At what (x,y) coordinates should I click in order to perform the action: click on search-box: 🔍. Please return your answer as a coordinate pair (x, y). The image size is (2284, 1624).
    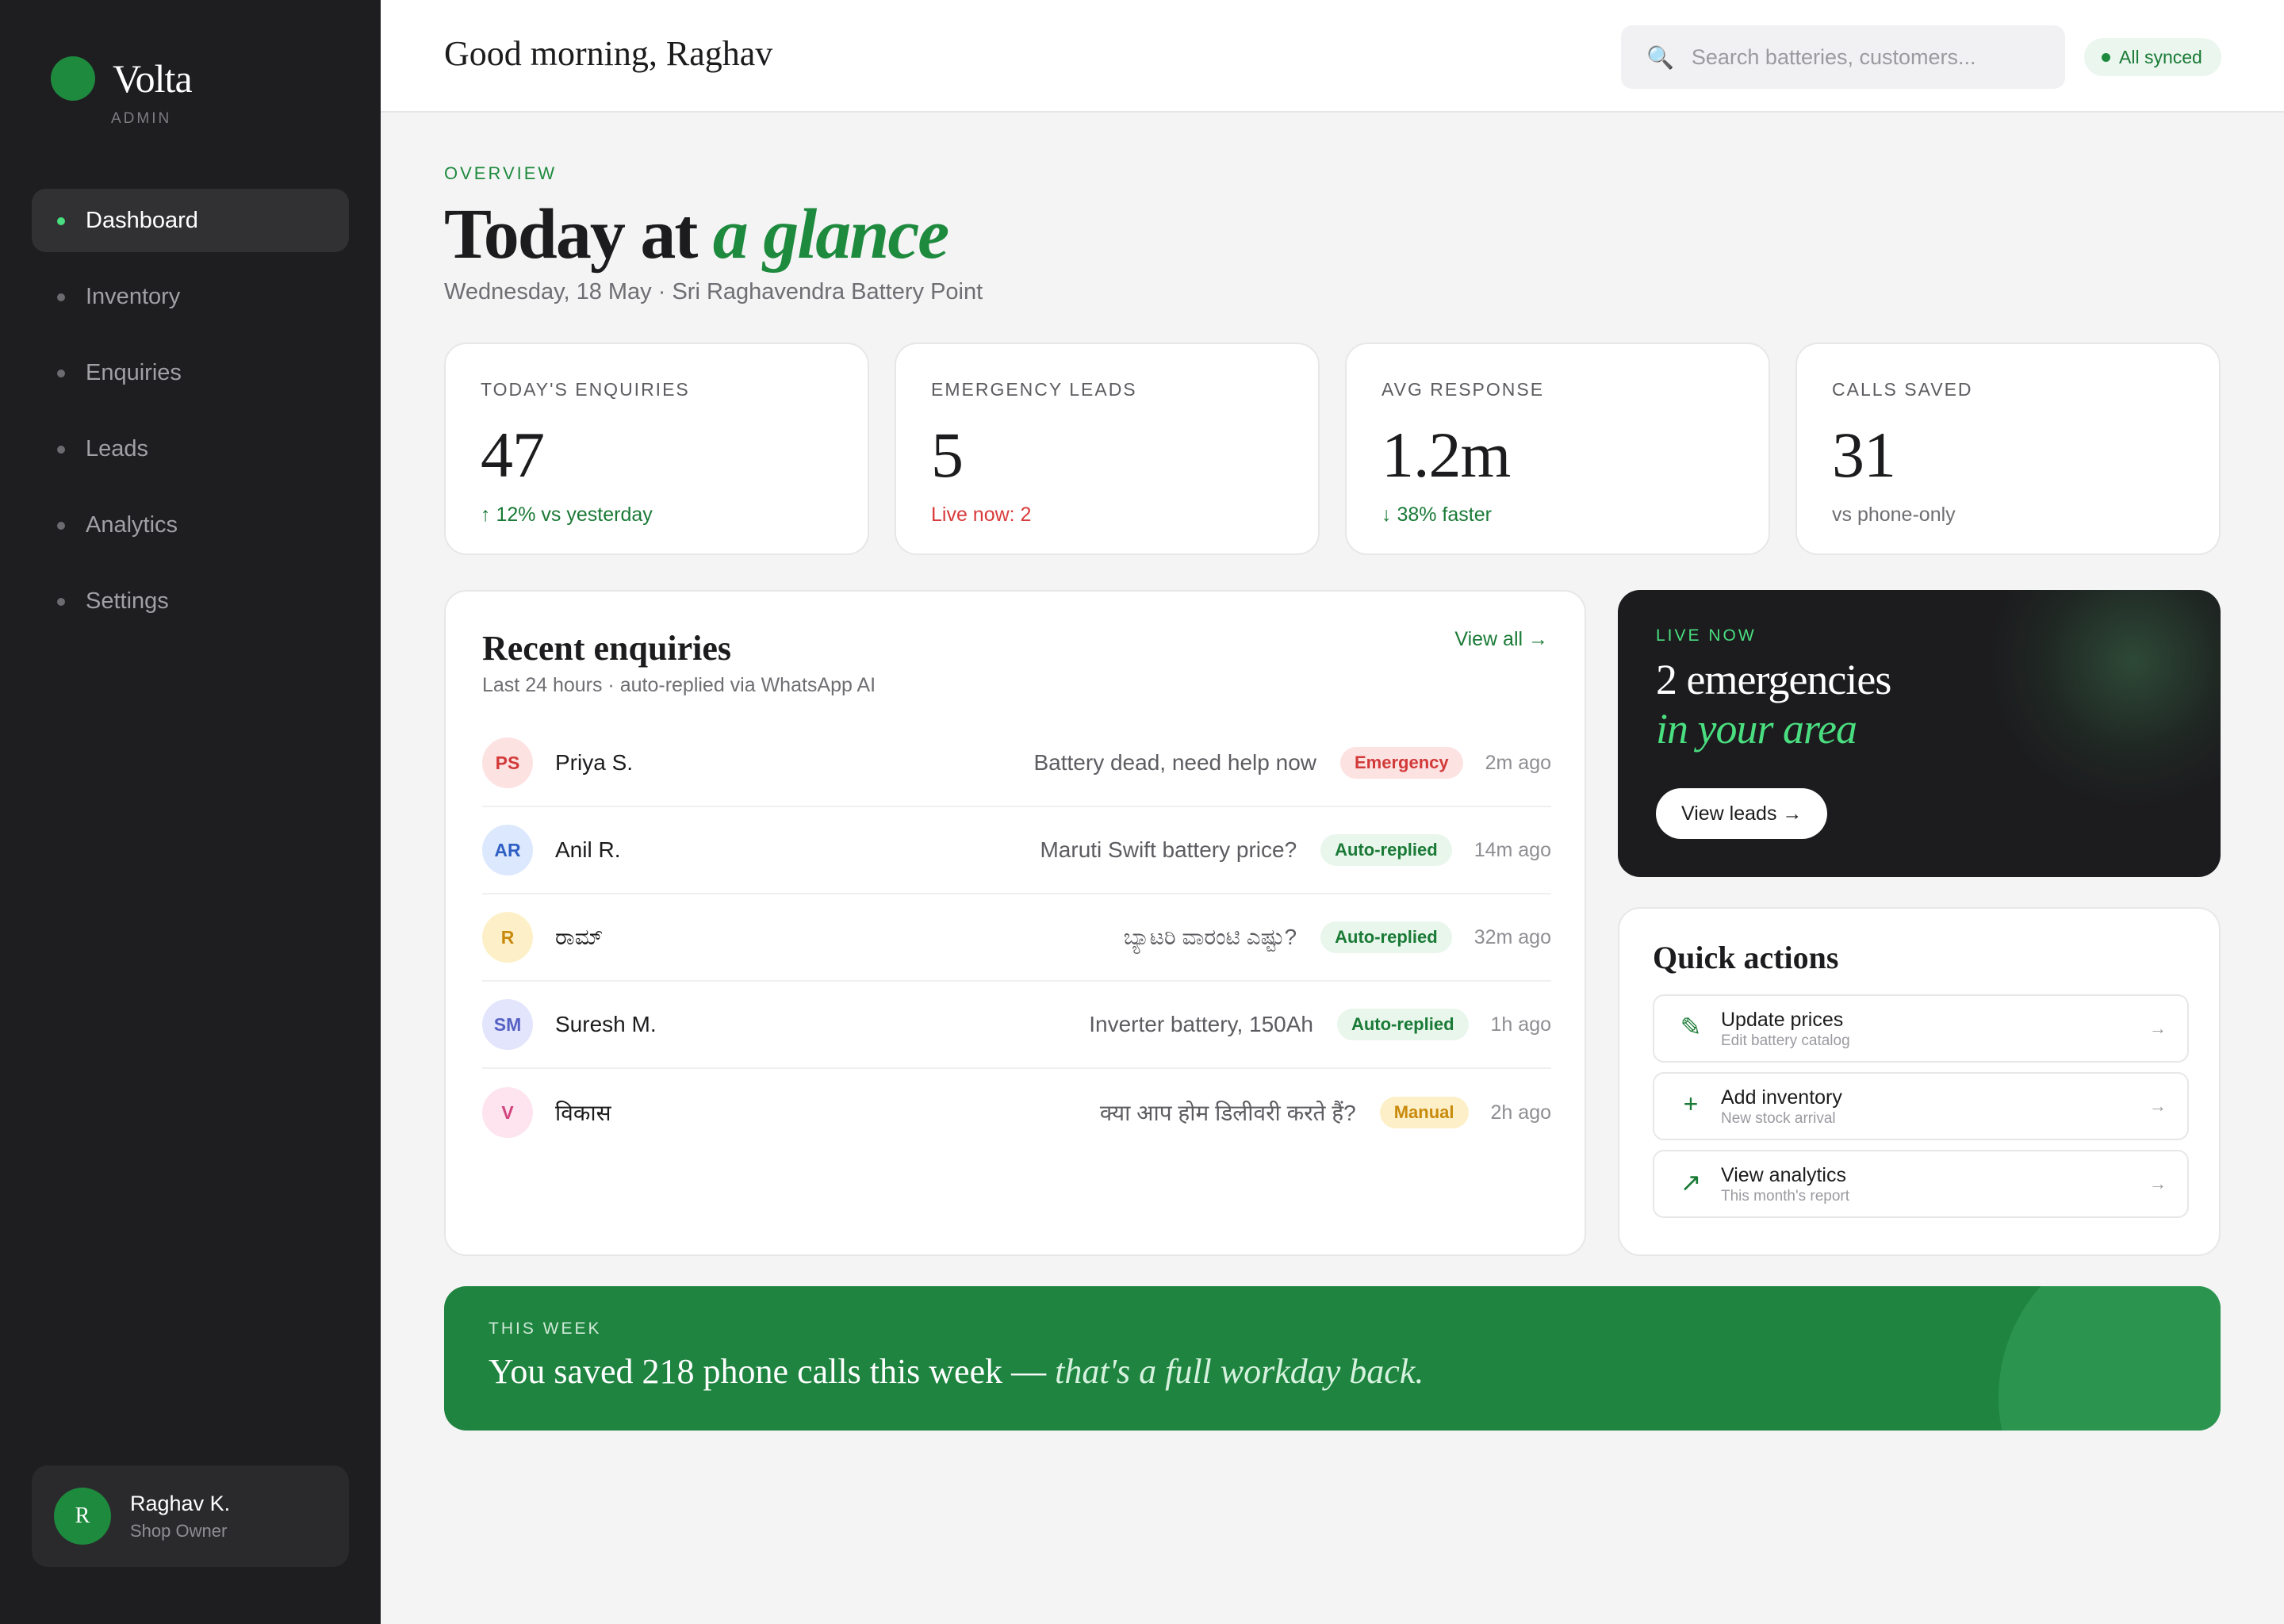
    Looking at the image, I should click on (1843, 57).